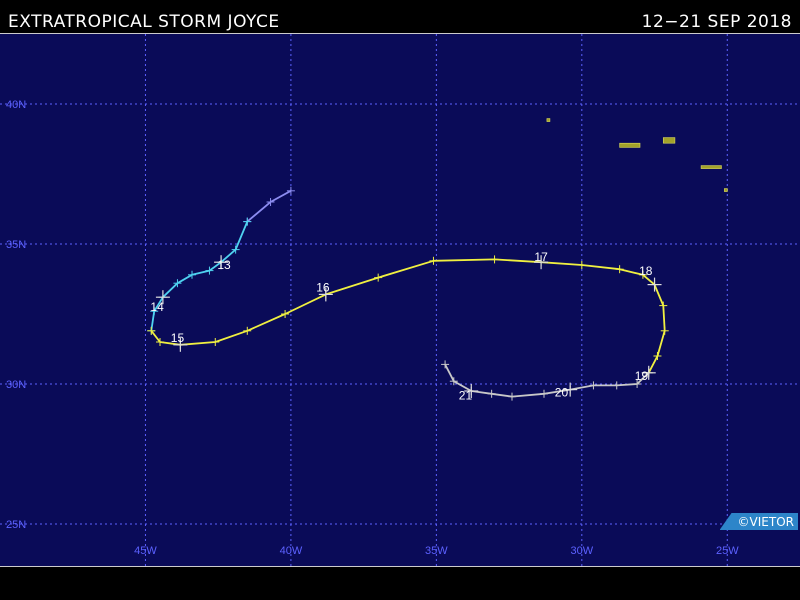  What do you see at coordinates (637, 155) in the screenshot?
I see `azores-islands` at bounding box center [637, 155].